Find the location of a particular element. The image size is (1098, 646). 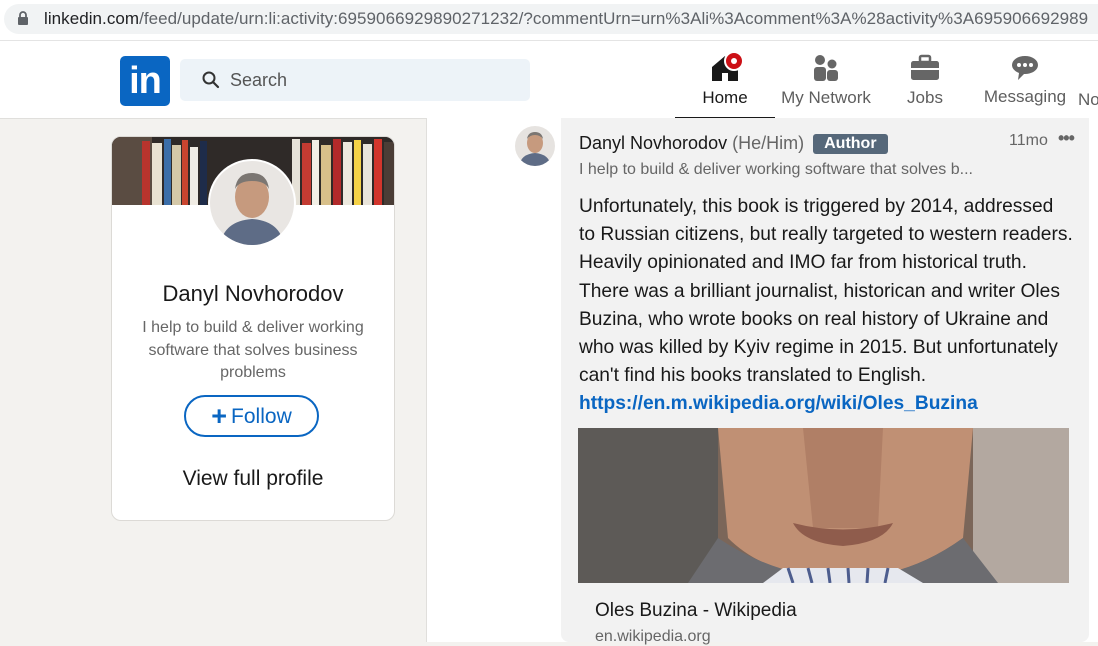

bell-icon is located at coordinates (1089, 68).